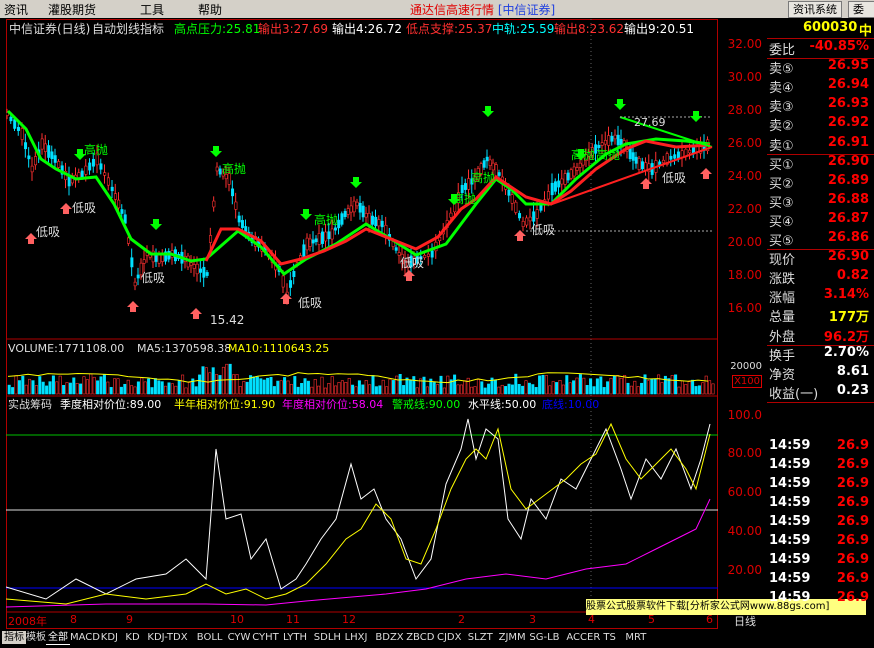 This screenshot has height=648, width=874. Describe the element at coordinates (820, 105) in the screenshot. I see `quote-row: 卖③ 26.93` at that location.